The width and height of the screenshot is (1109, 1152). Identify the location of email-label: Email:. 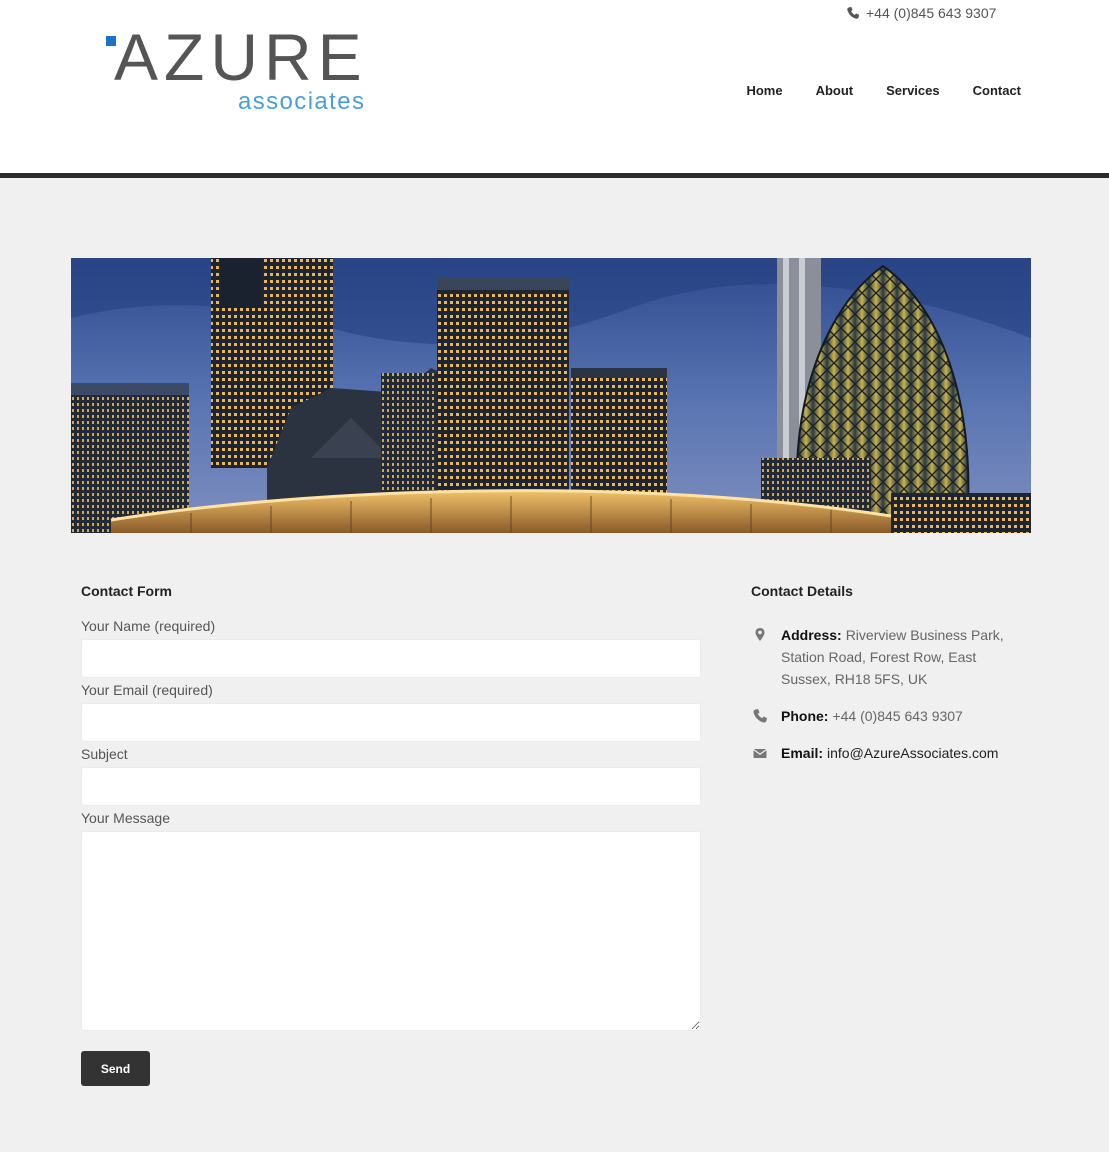
(802, 753).